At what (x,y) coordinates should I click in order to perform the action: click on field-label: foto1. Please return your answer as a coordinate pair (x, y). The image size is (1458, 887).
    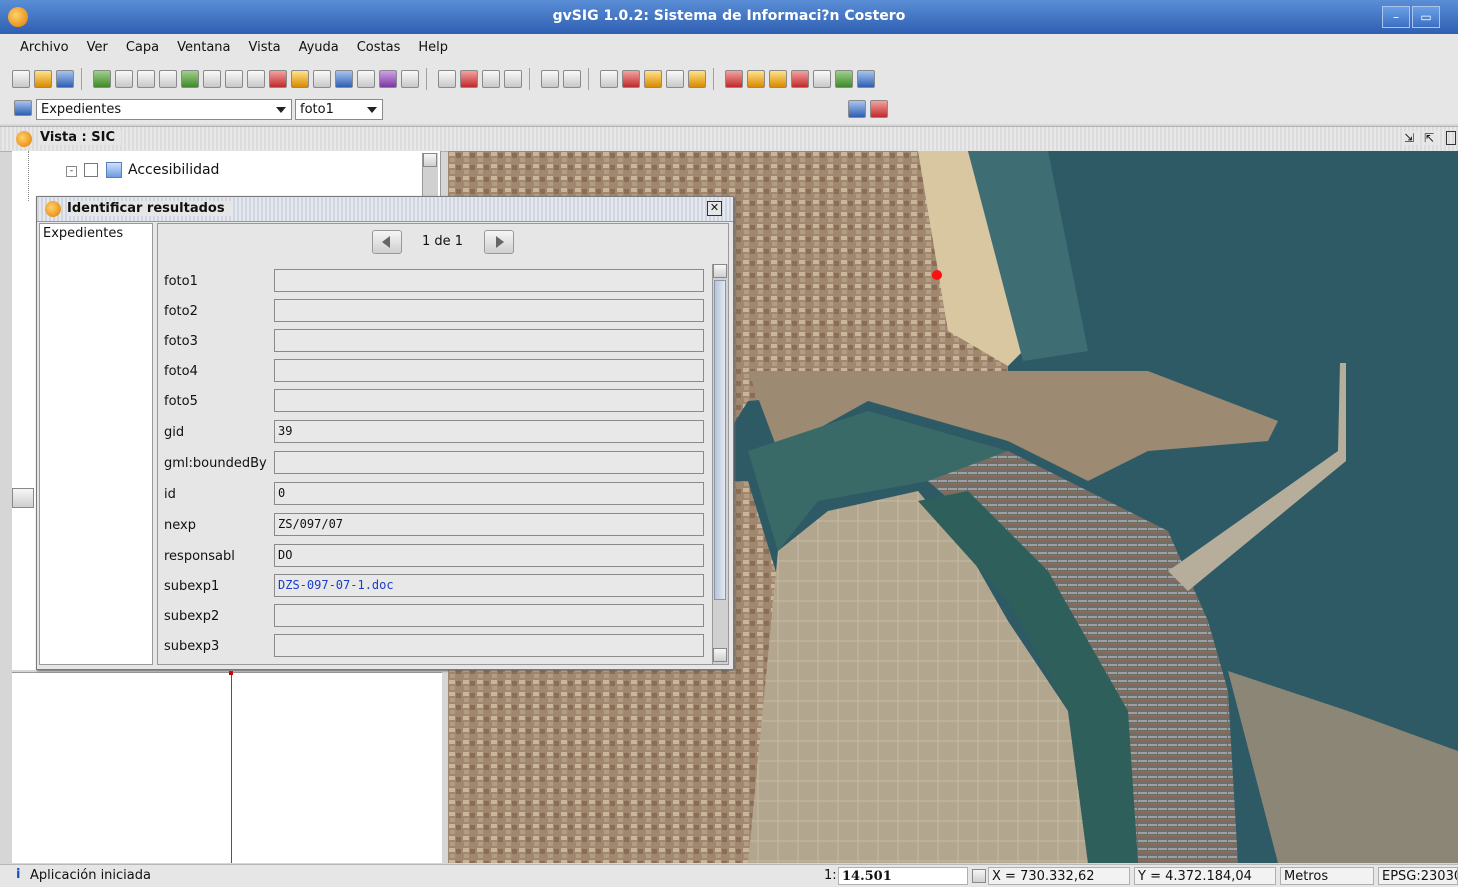
    Looking at the image, I should click on (181, 281).